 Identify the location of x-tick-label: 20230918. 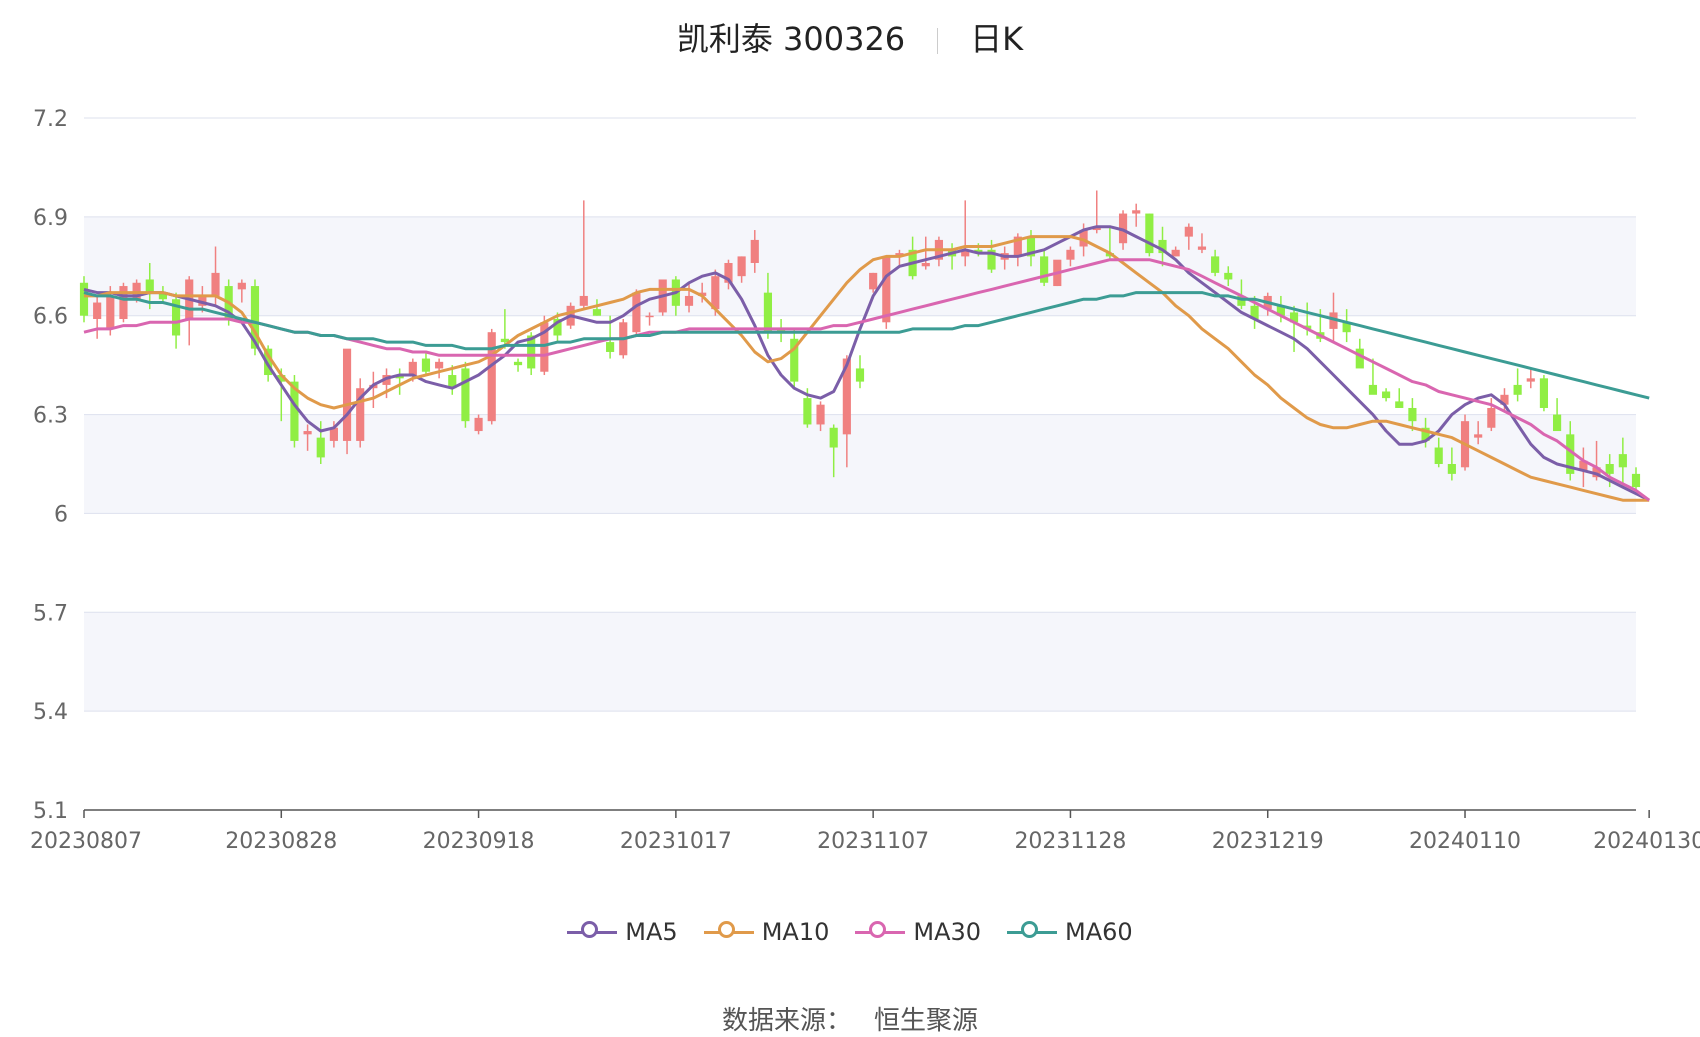
(479, 841).